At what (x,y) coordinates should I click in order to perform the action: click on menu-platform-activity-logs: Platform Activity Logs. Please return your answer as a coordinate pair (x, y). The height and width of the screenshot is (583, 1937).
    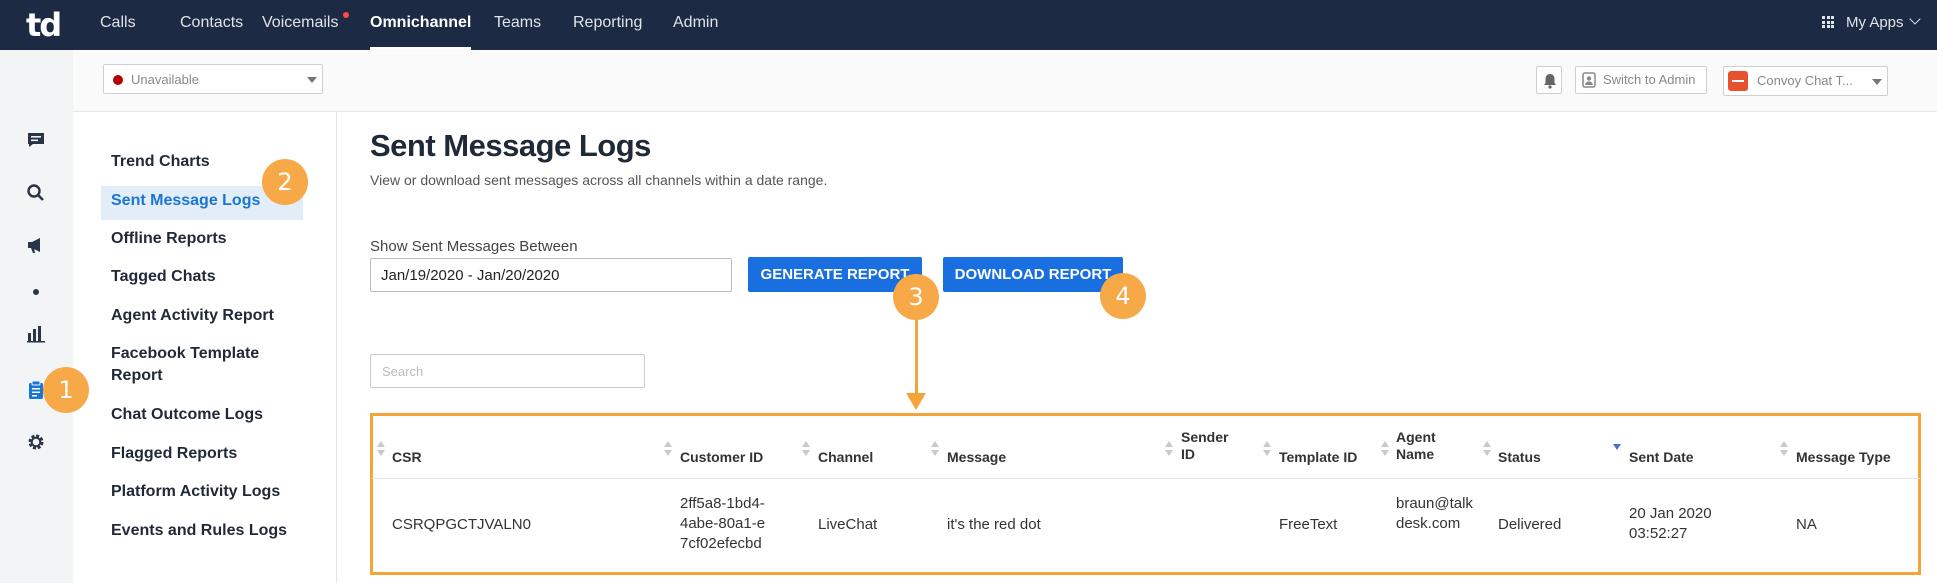
    Looking at the image, I should click on (195, 492).